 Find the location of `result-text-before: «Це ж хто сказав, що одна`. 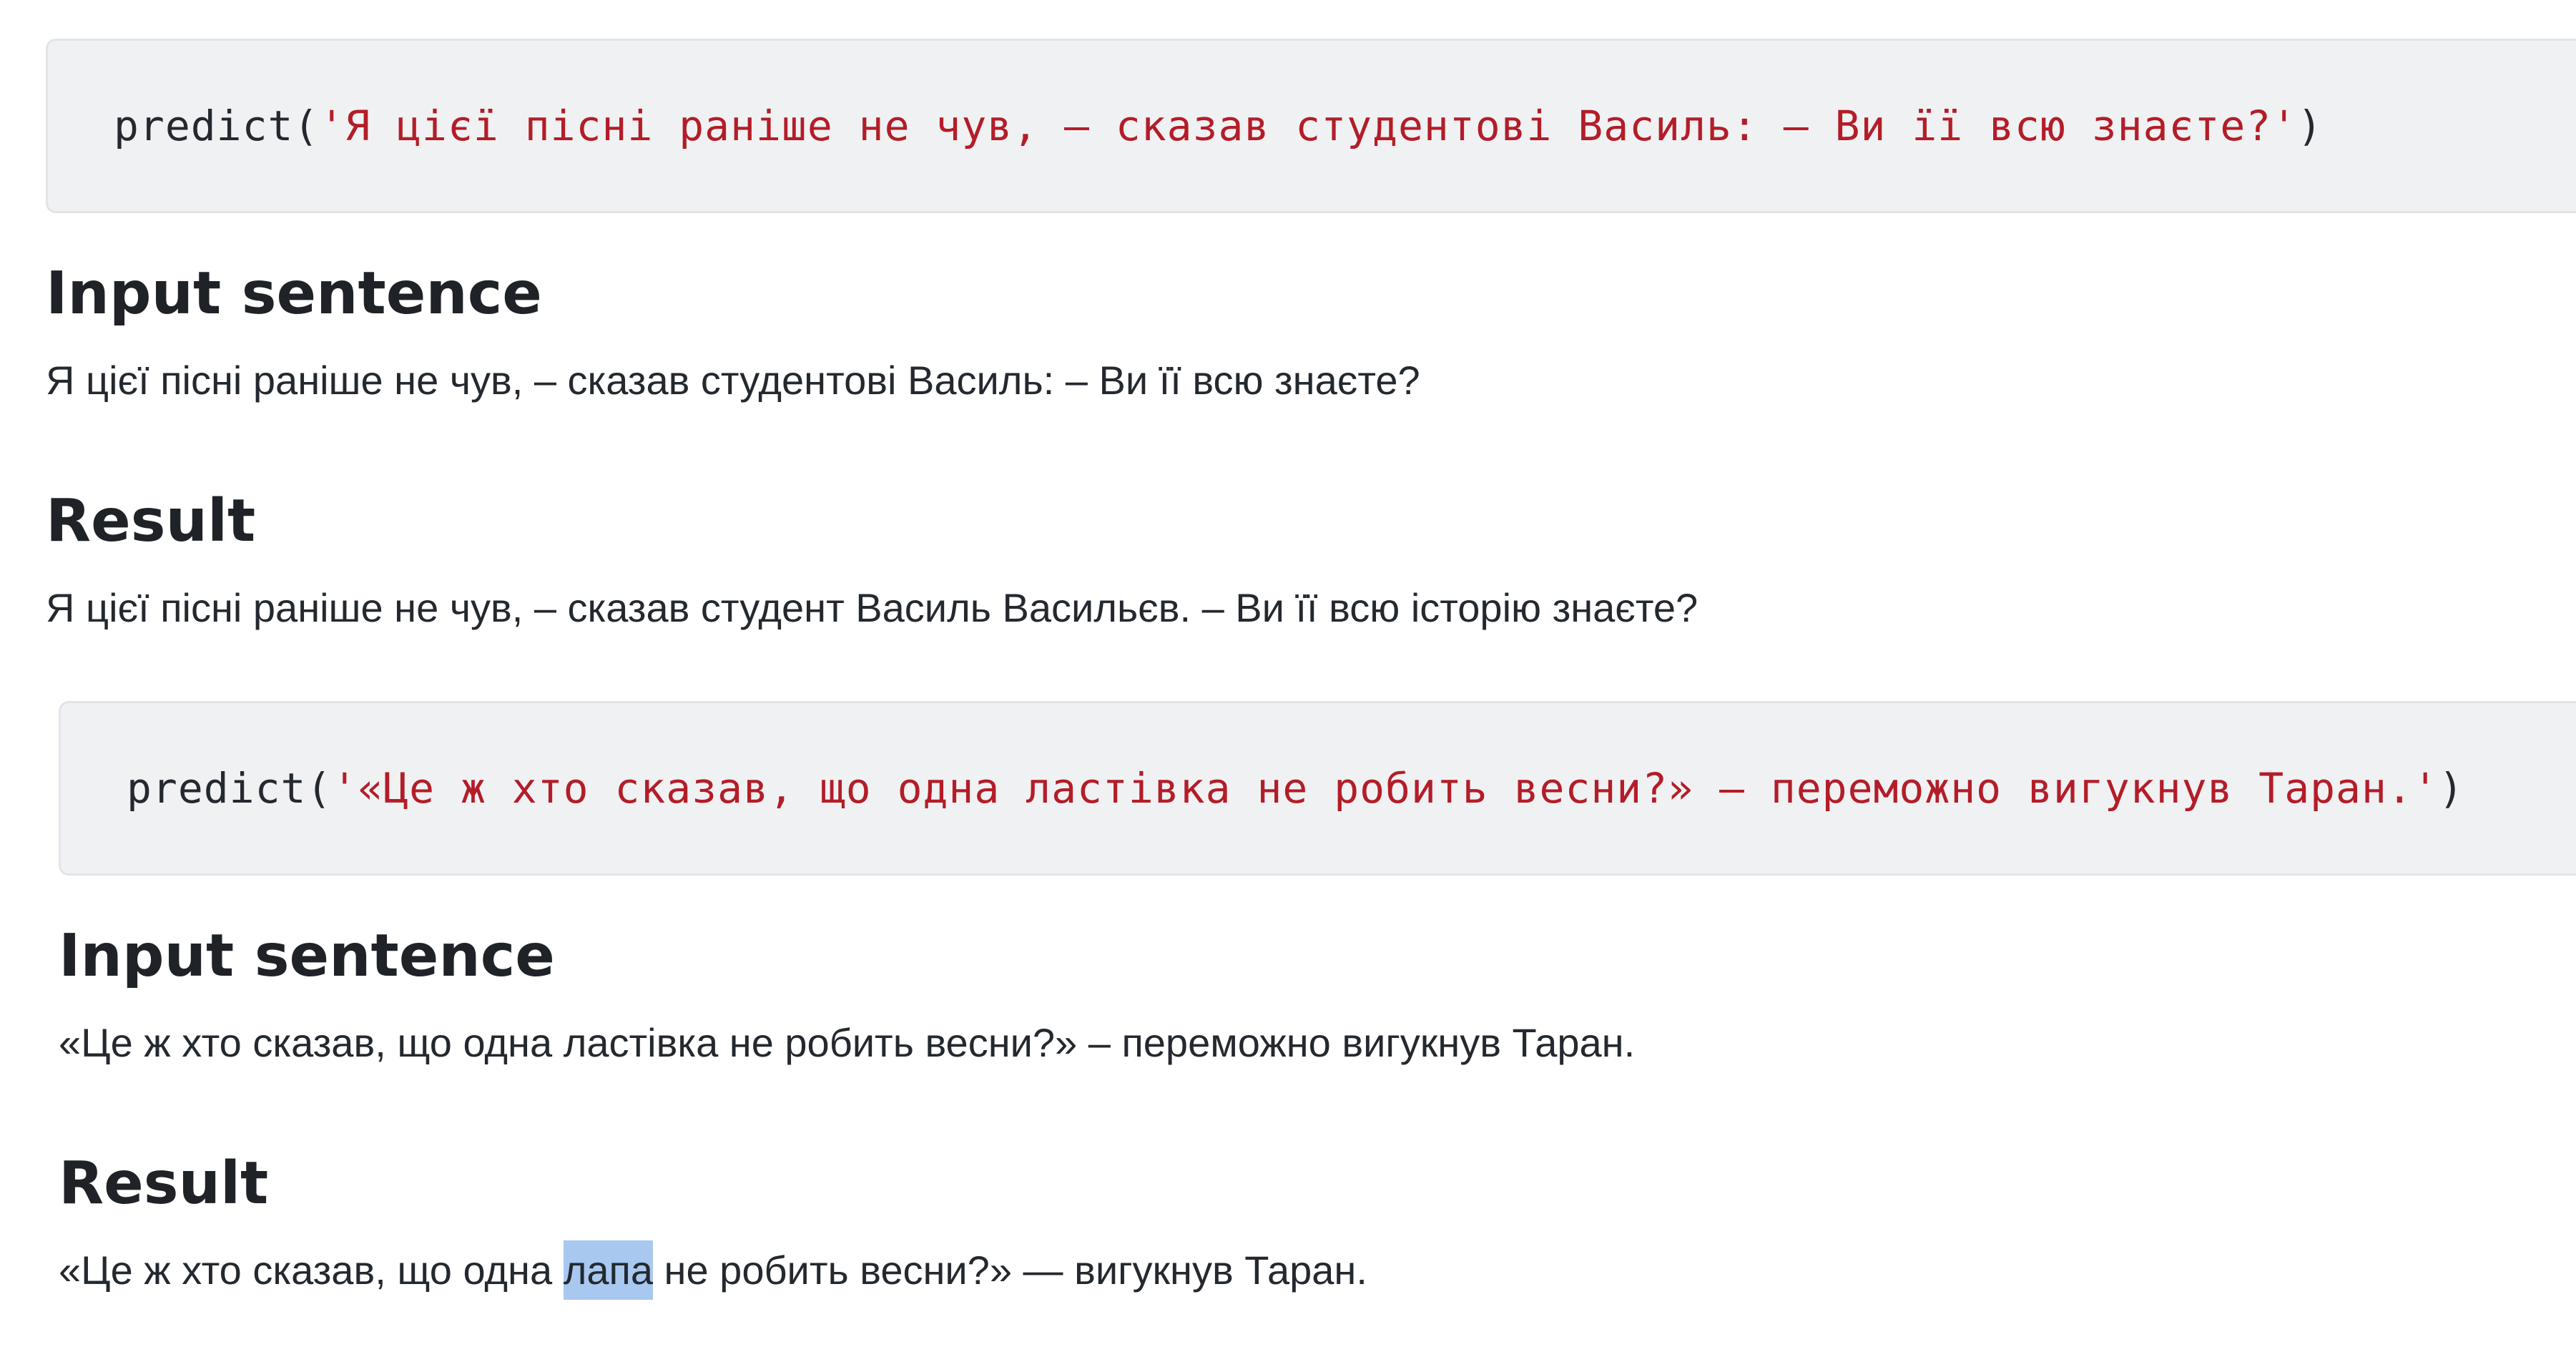

result-text-before: «Це ж хто сказав, що одна is located at coordinates (312, 1271).